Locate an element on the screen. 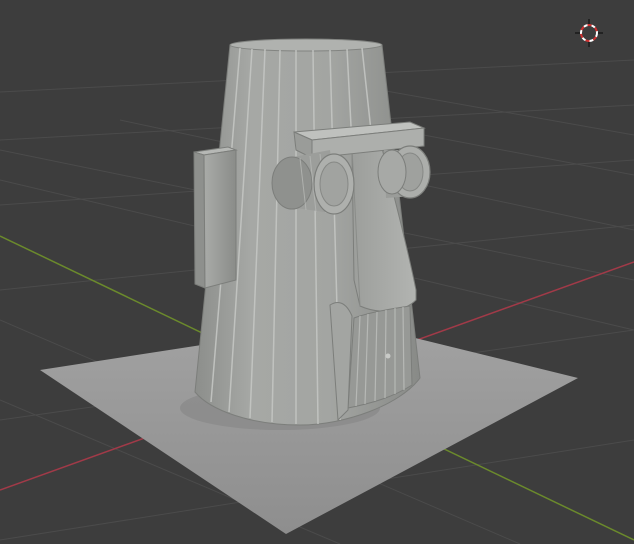 The height and width of the screenshot is (544, 634). door-knob is located at coordinates (388, 356).